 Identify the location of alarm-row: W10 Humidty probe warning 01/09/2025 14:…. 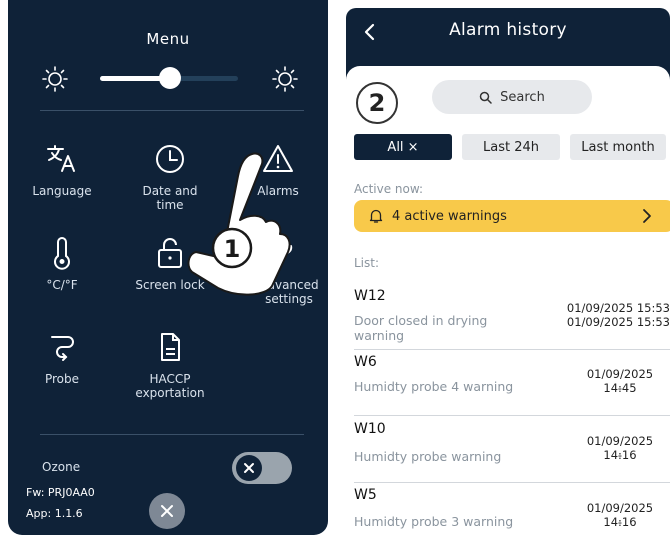
(512, 452).